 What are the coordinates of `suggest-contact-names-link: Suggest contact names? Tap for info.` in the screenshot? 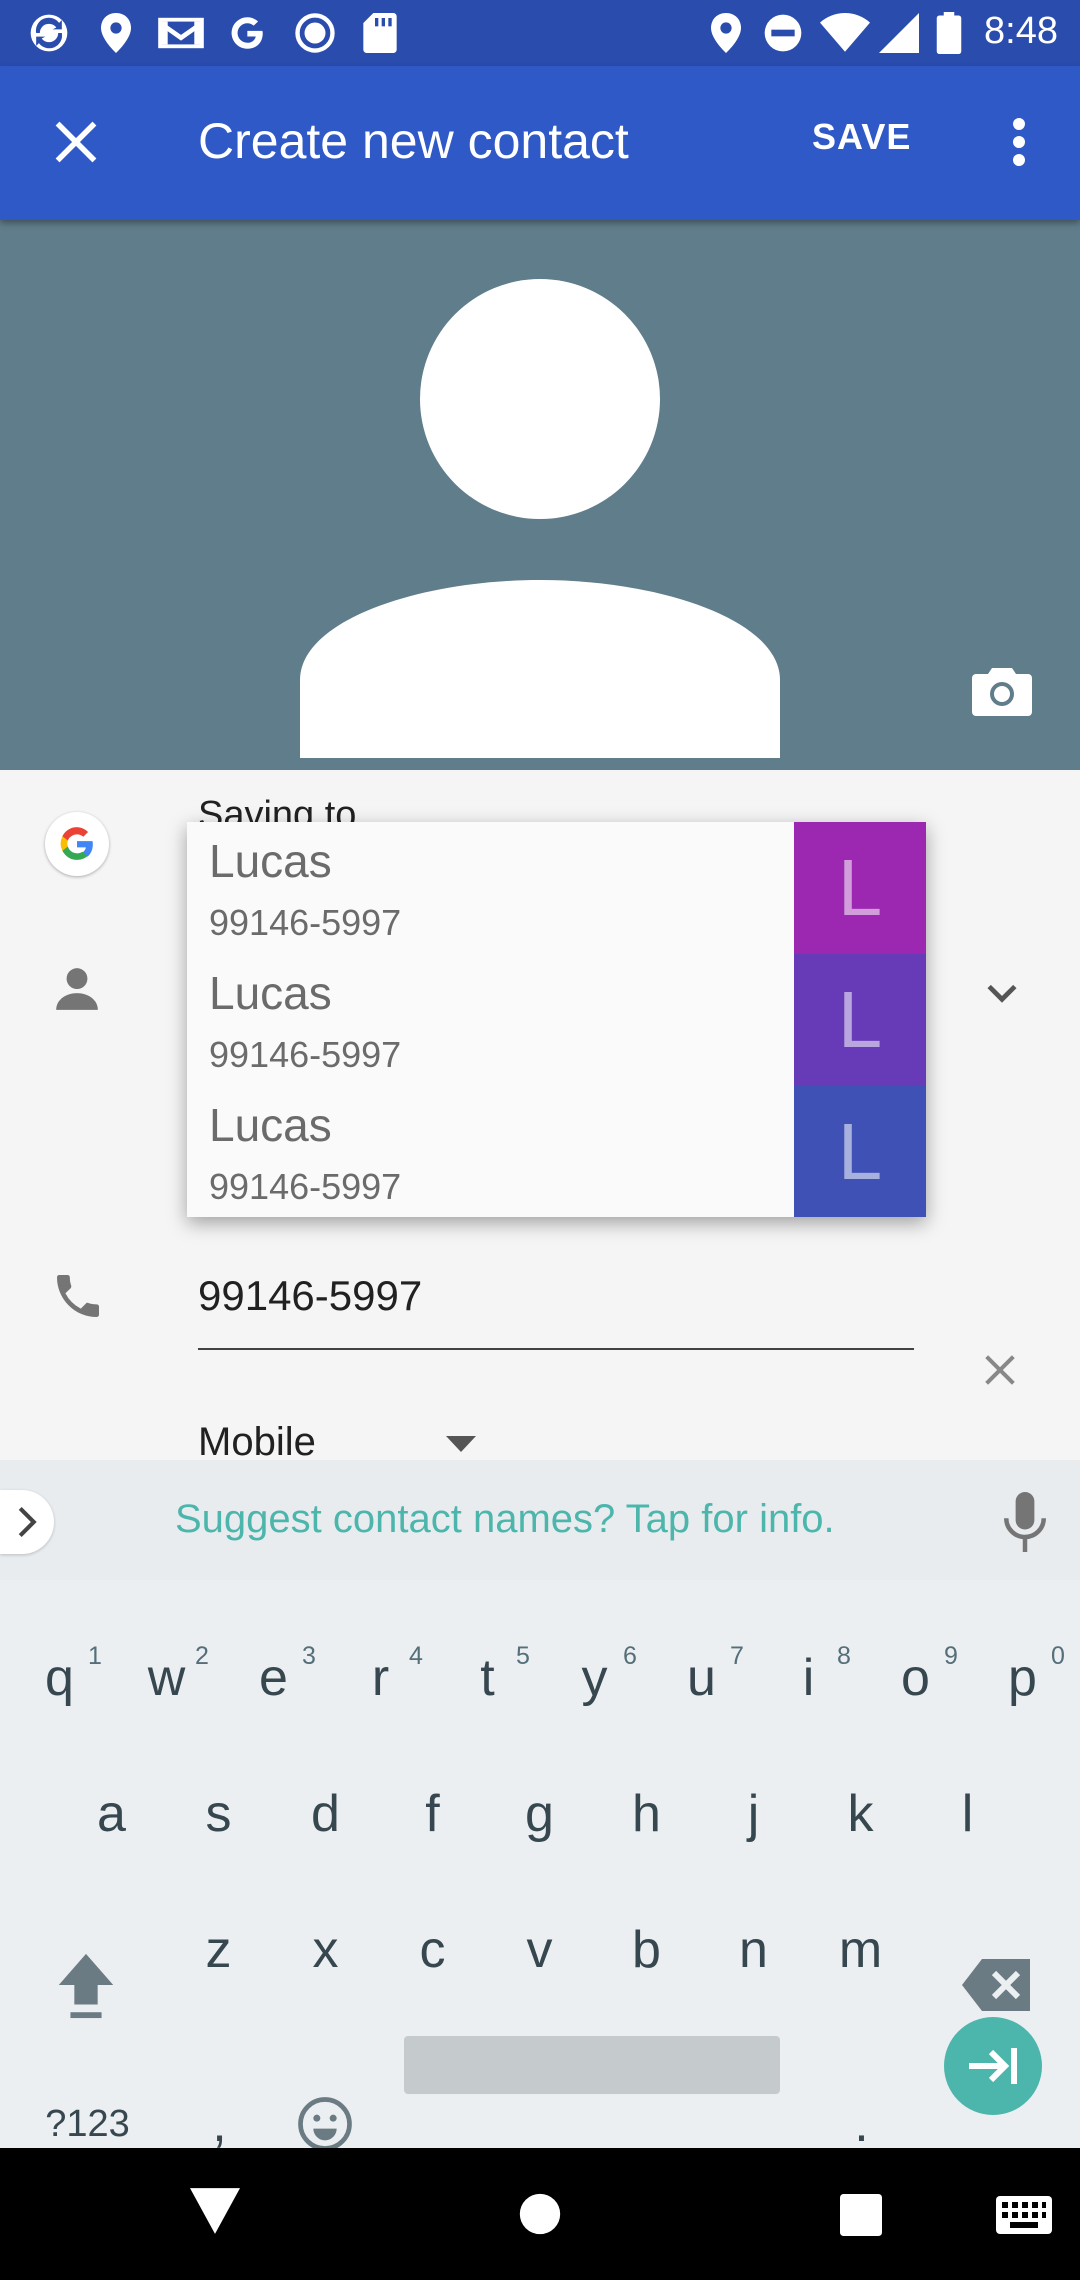 It's located at (505, 1519).